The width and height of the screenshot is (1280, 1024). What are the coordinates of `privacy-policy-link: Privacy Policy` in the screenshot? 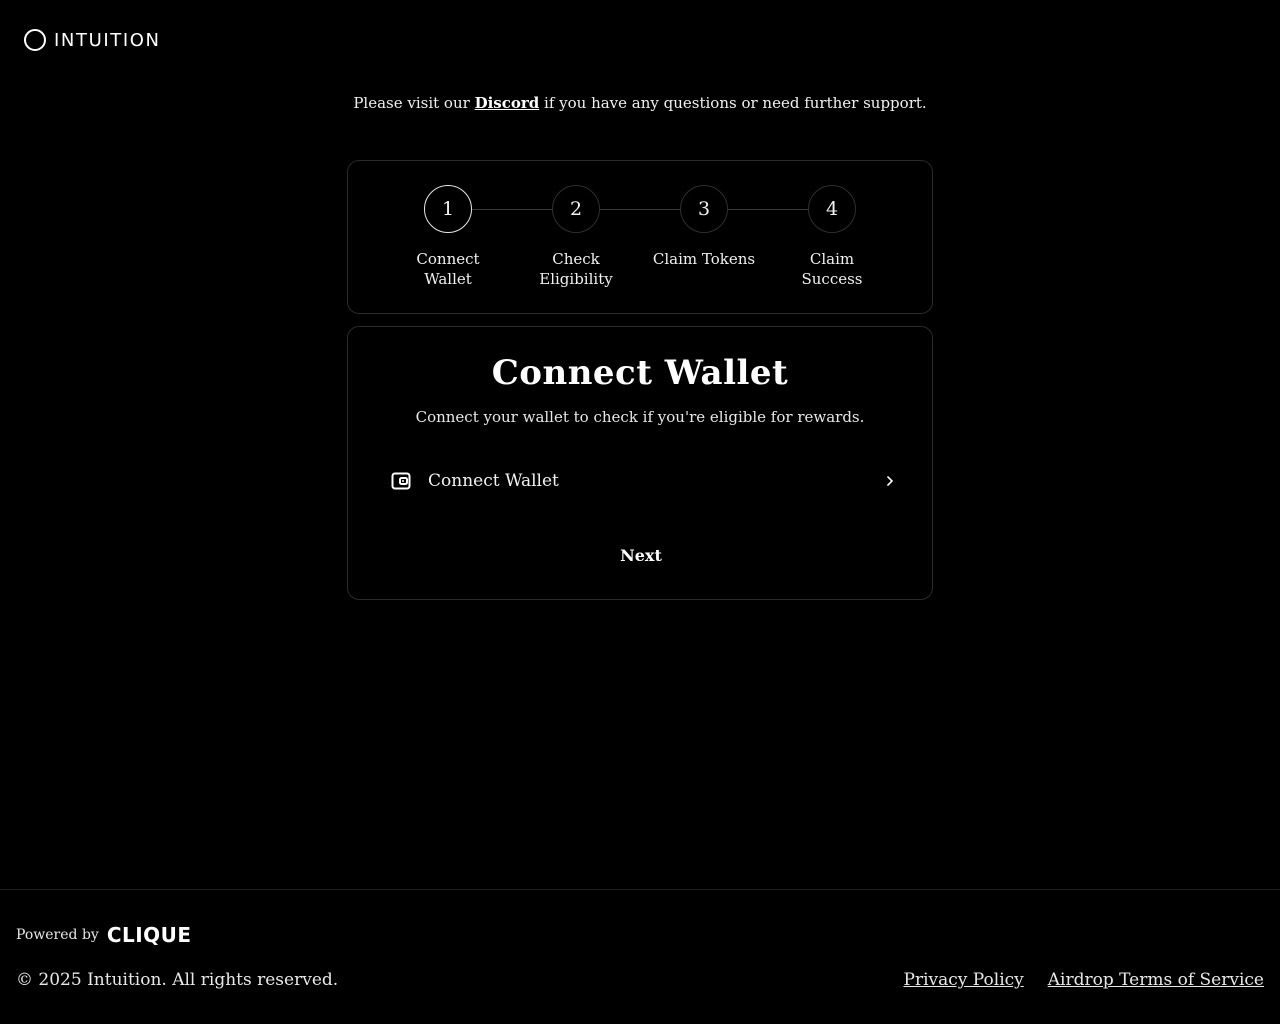 It's located at (964, 980).